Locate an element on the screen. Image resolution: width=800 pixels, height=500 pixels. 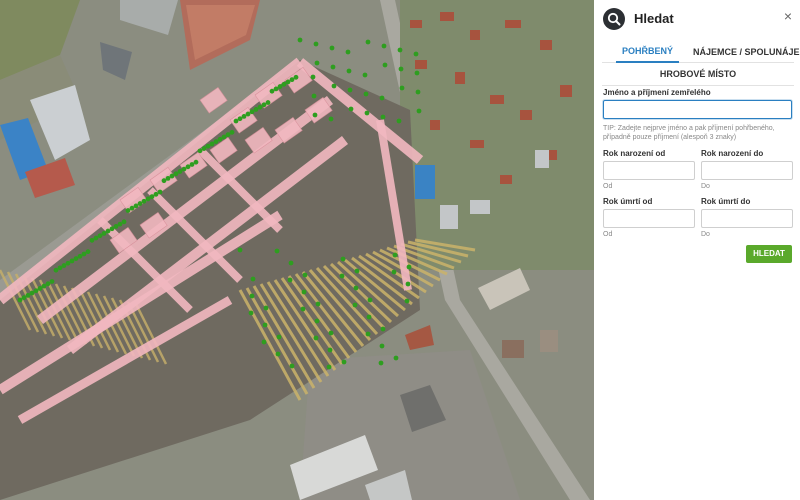
close-icon: × is located at coordinates (788, 16).